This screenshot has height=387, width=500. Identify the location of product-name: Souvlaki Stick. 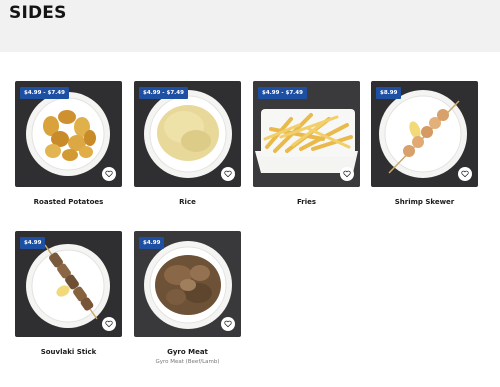
(68, 352).